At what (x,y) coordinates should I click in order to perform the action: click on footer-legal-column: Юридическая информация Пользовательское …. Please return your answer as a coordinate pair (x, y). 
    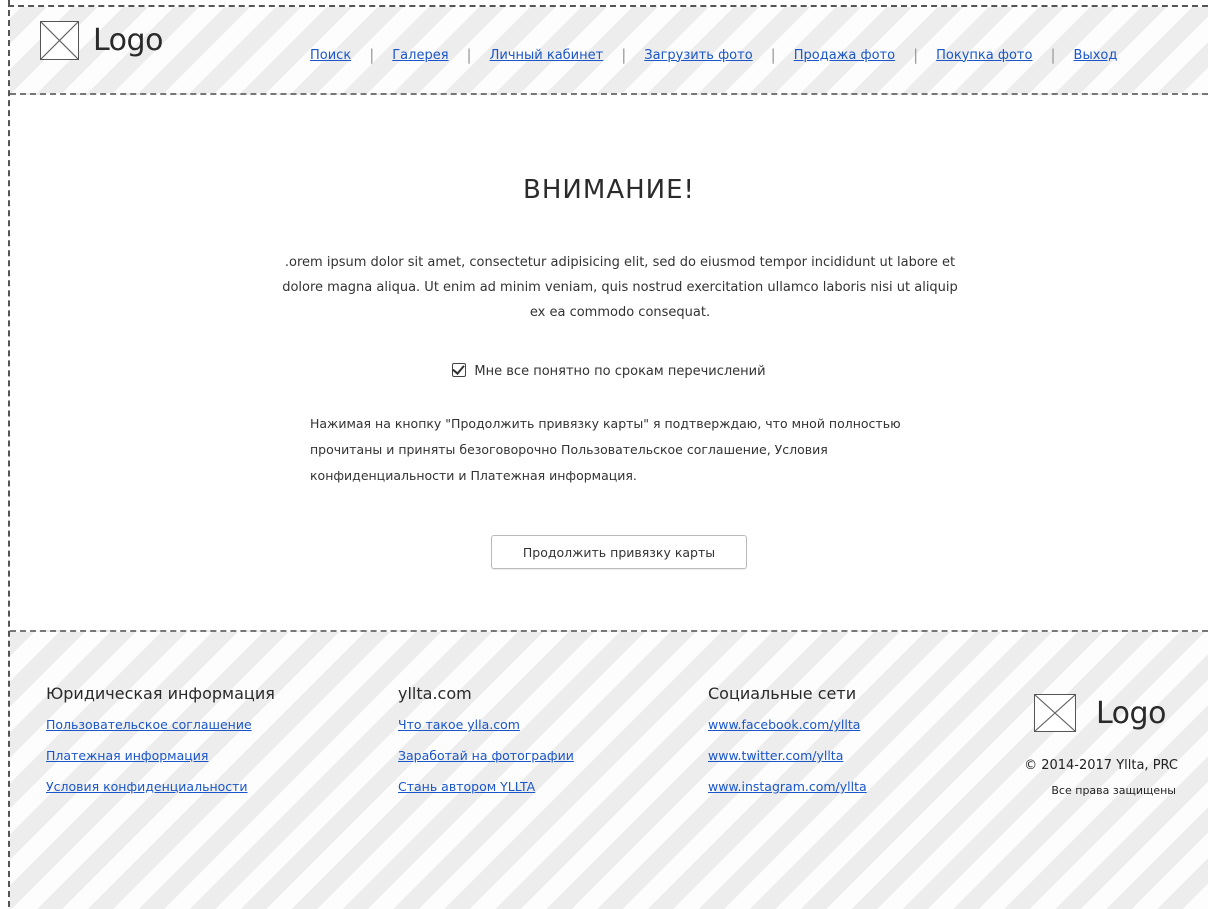
    Looking at the image, I should click on (160, 747).